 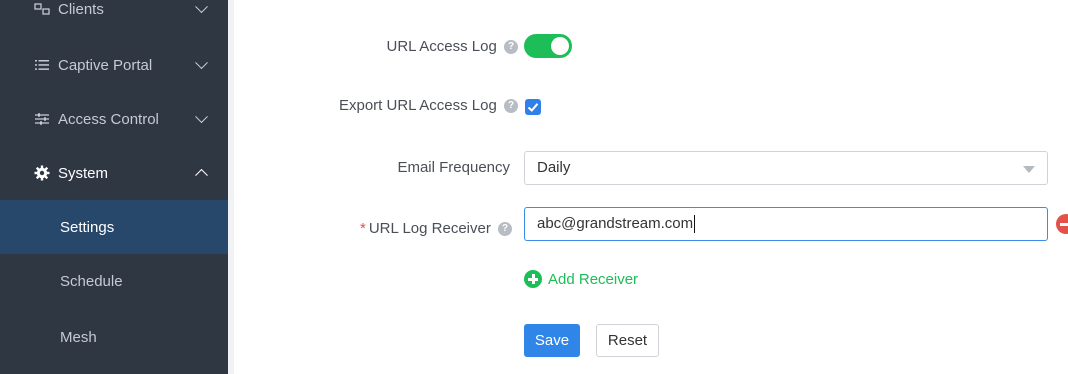 I want to click on email-frequency-label-row: Email Frequency, so click(x=453, y=167).